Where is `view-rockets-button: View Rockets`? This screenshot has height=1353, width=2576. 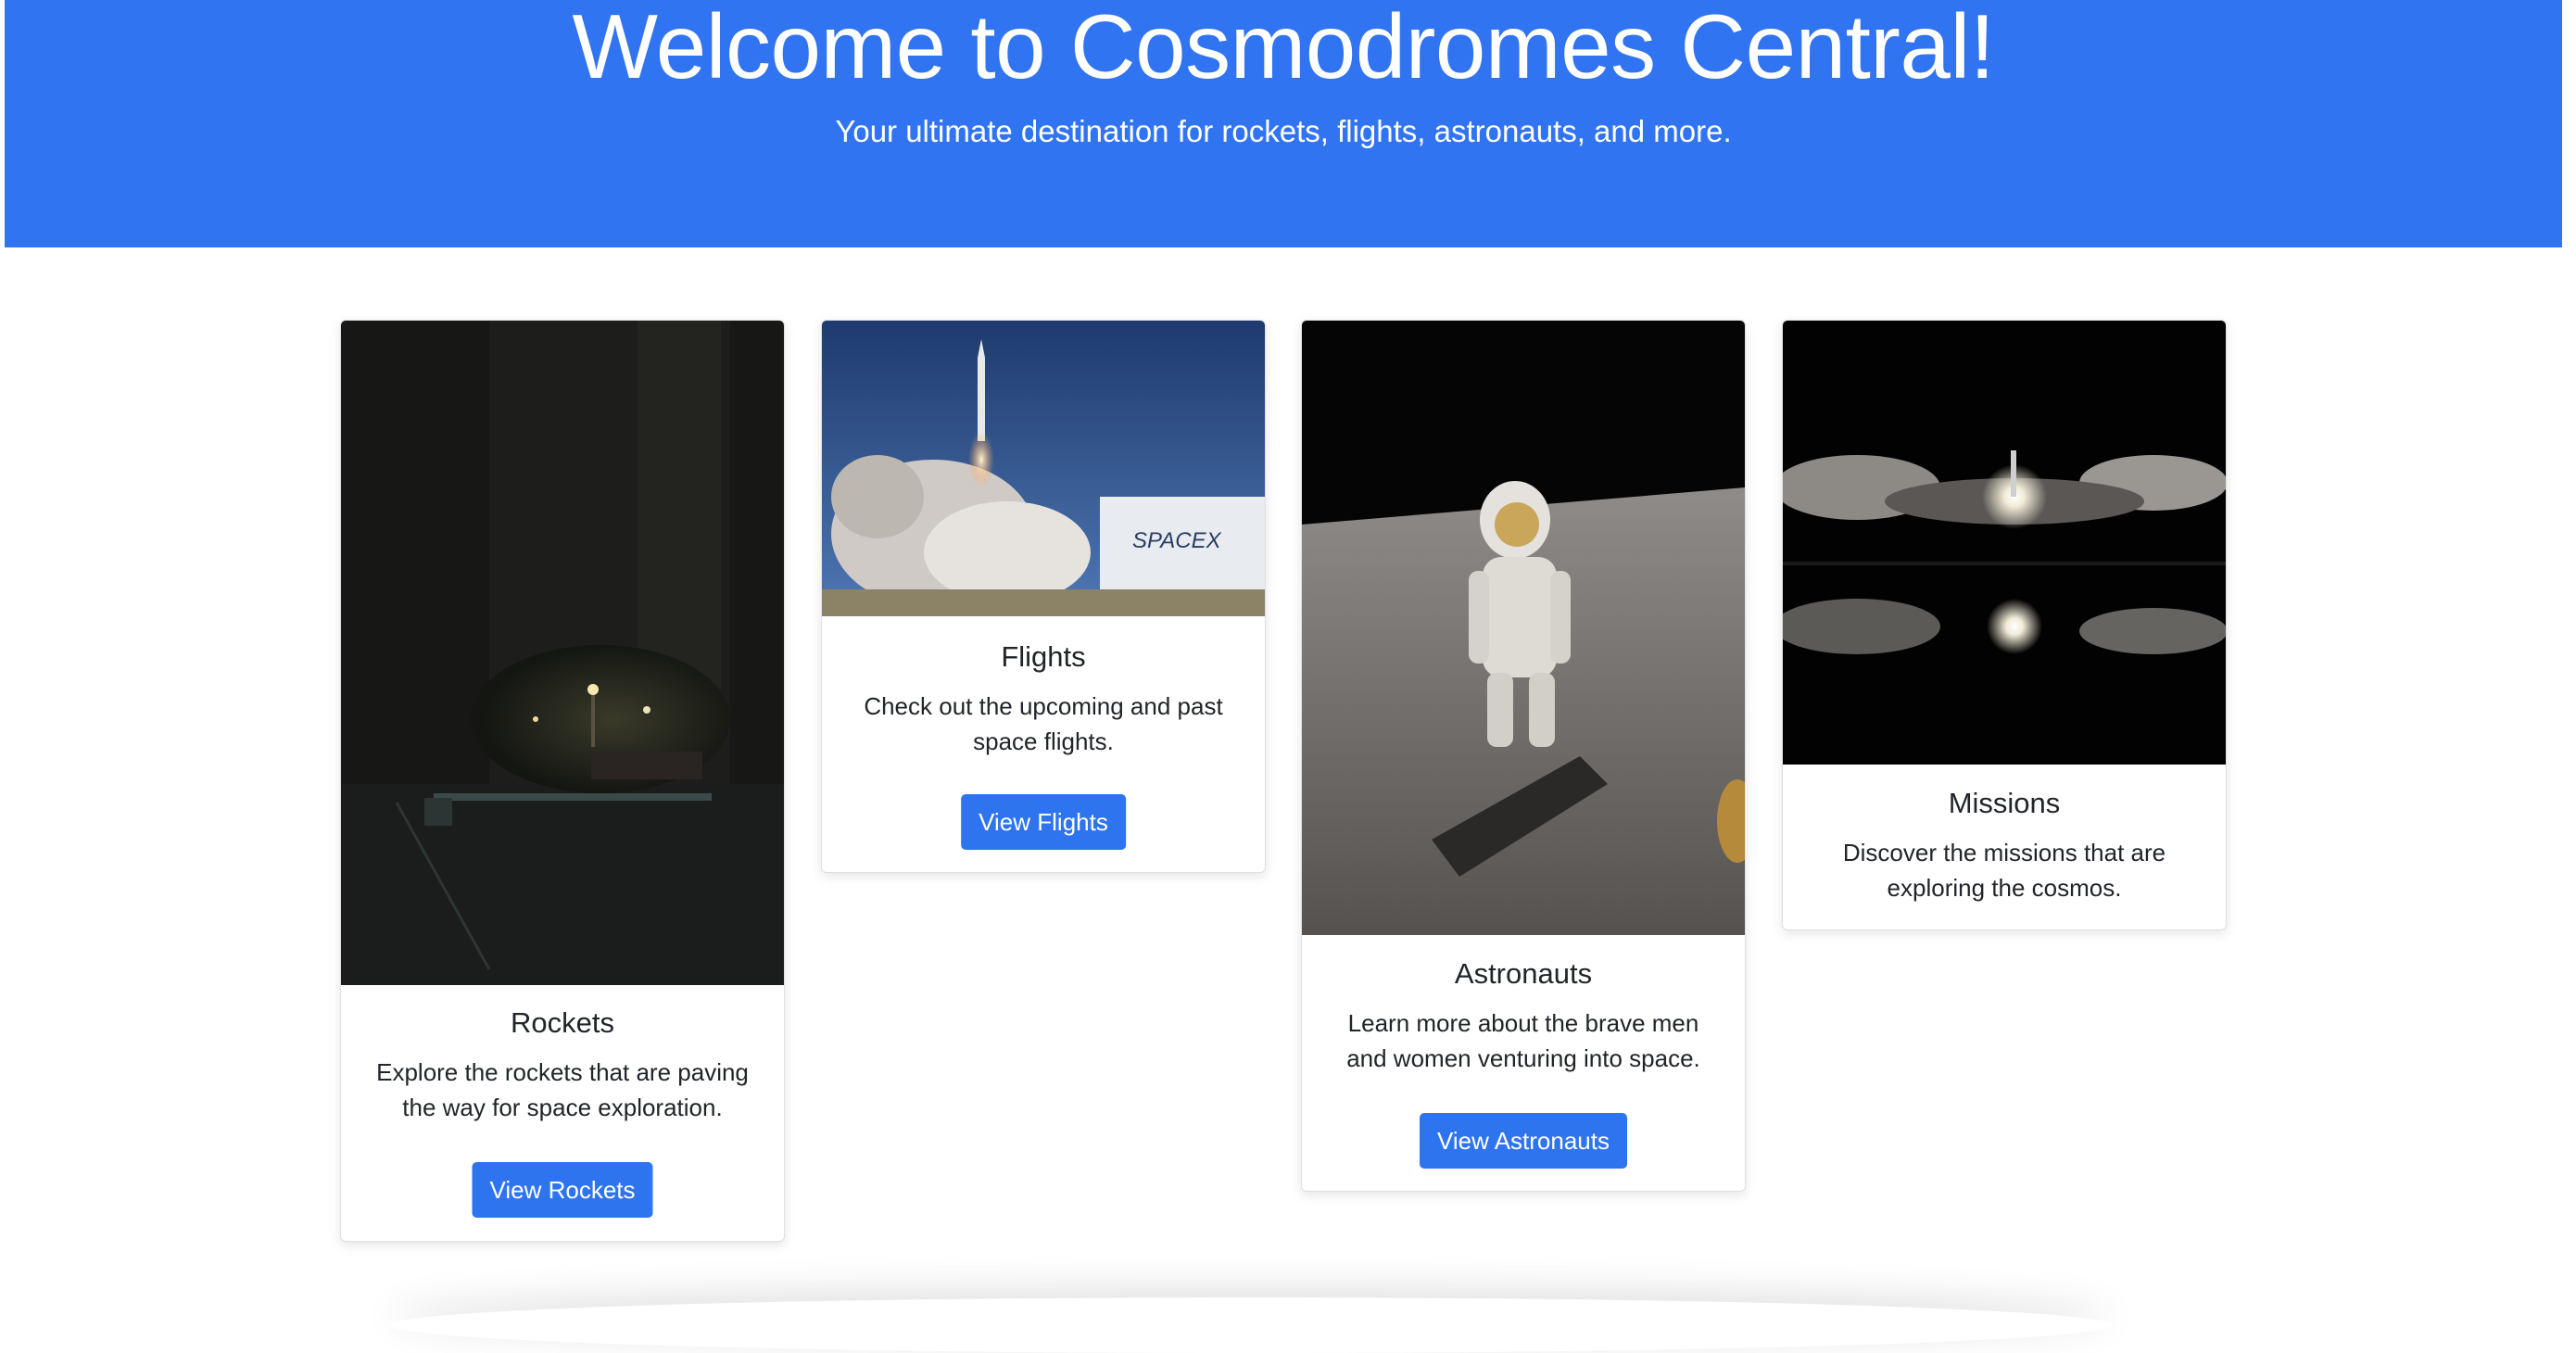
view-rockets-button: View Rockets is located at coordinates (562, 1190).